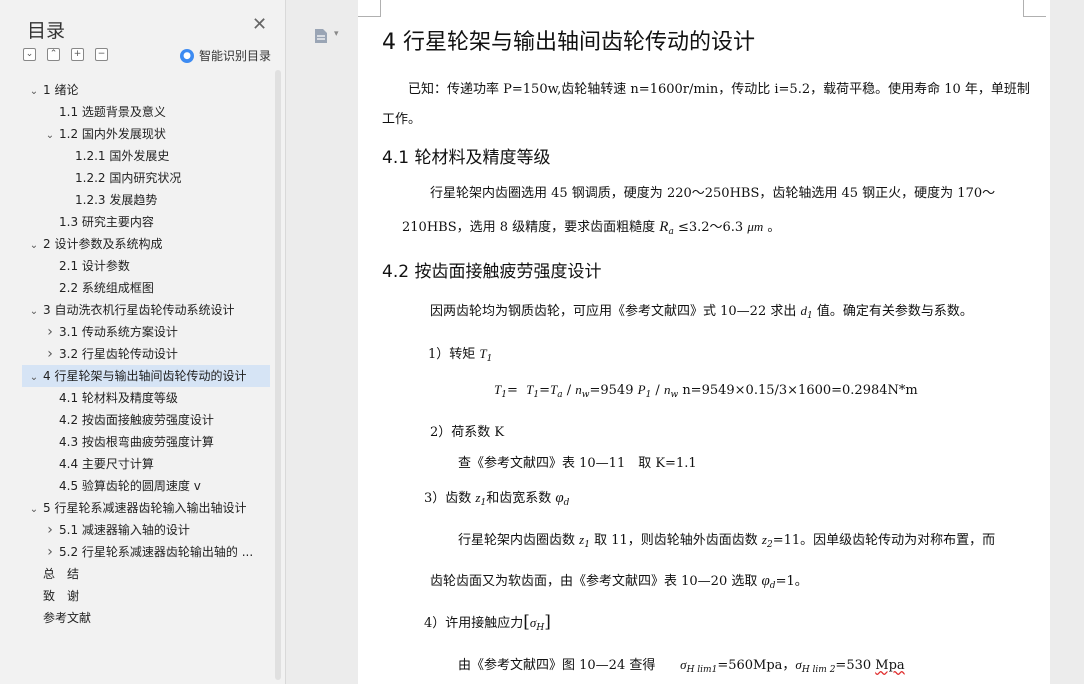  What do you see at coordinates (146, 596) in the screenshot?
I see `toc-item: 致 谢` at bounding box center [146, 596].